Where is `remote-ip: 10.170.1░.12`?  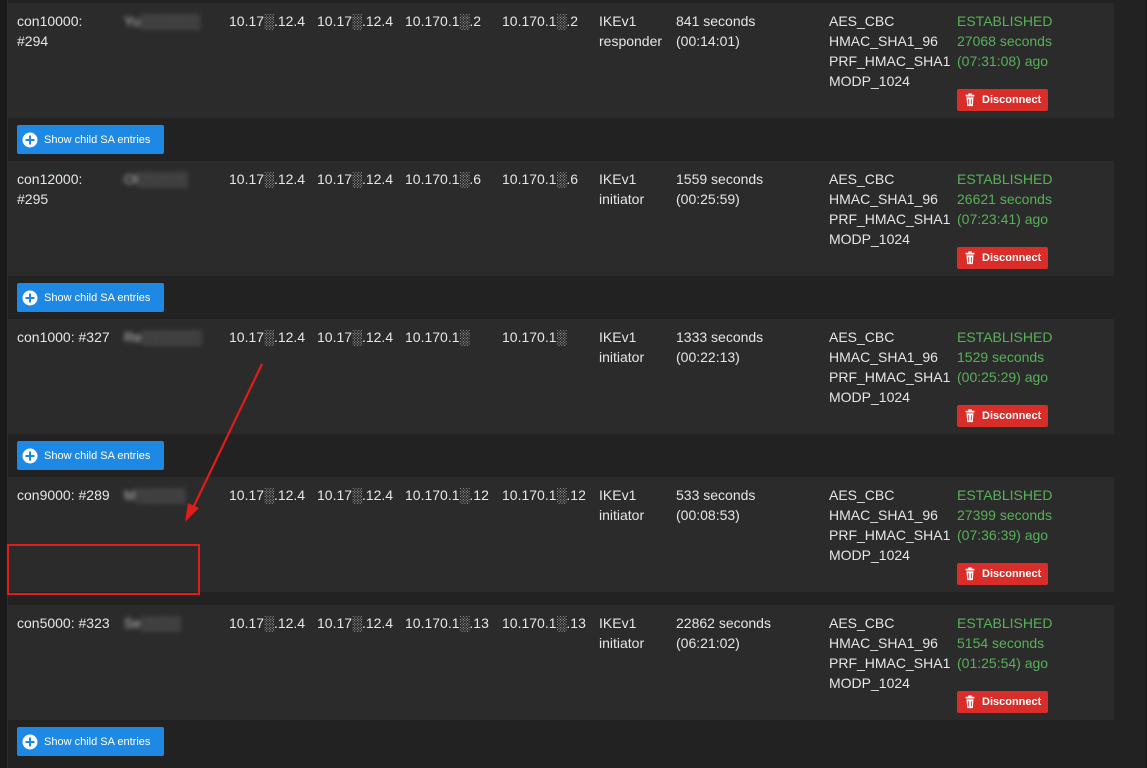 remote-ip: 10.170.1░.12 is located at coordinates (544, 495).